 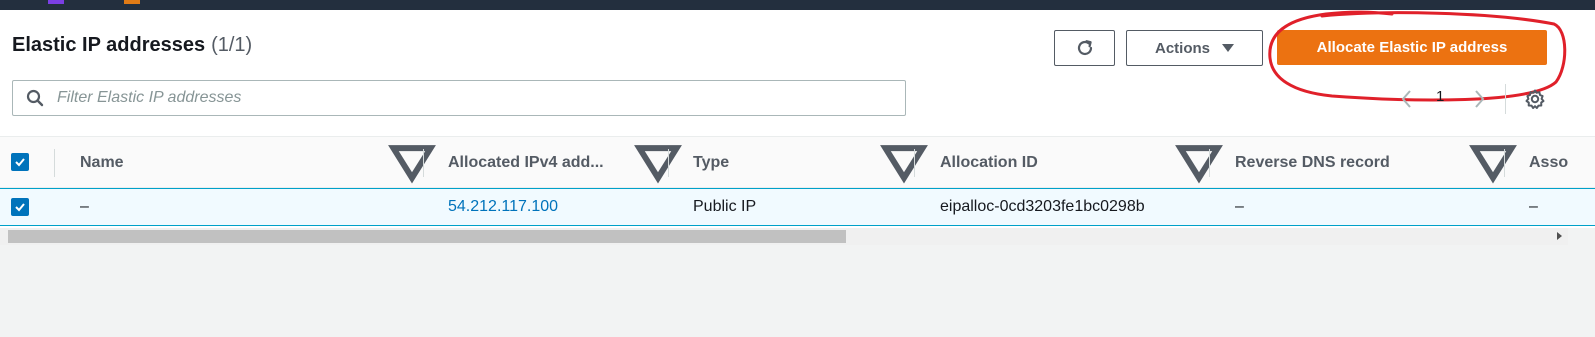 What do you see at coordinates (1239, 206) in the screenshot?
I see `cell-reverse-dns: –` at bounding box center [1239, 206].